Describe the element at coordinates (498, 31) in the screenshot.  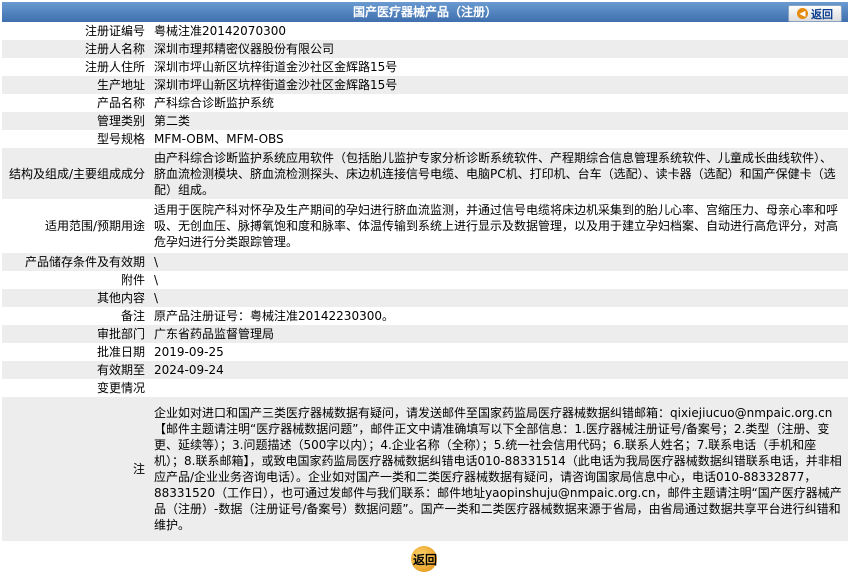
I see `field-value: 粤械注准20142070300` at that location.